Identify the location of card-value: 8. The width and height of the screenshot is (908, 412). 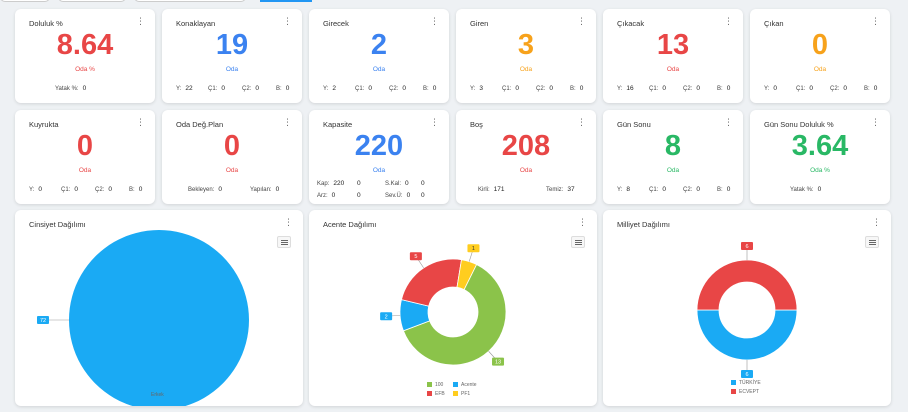
(673, 146).